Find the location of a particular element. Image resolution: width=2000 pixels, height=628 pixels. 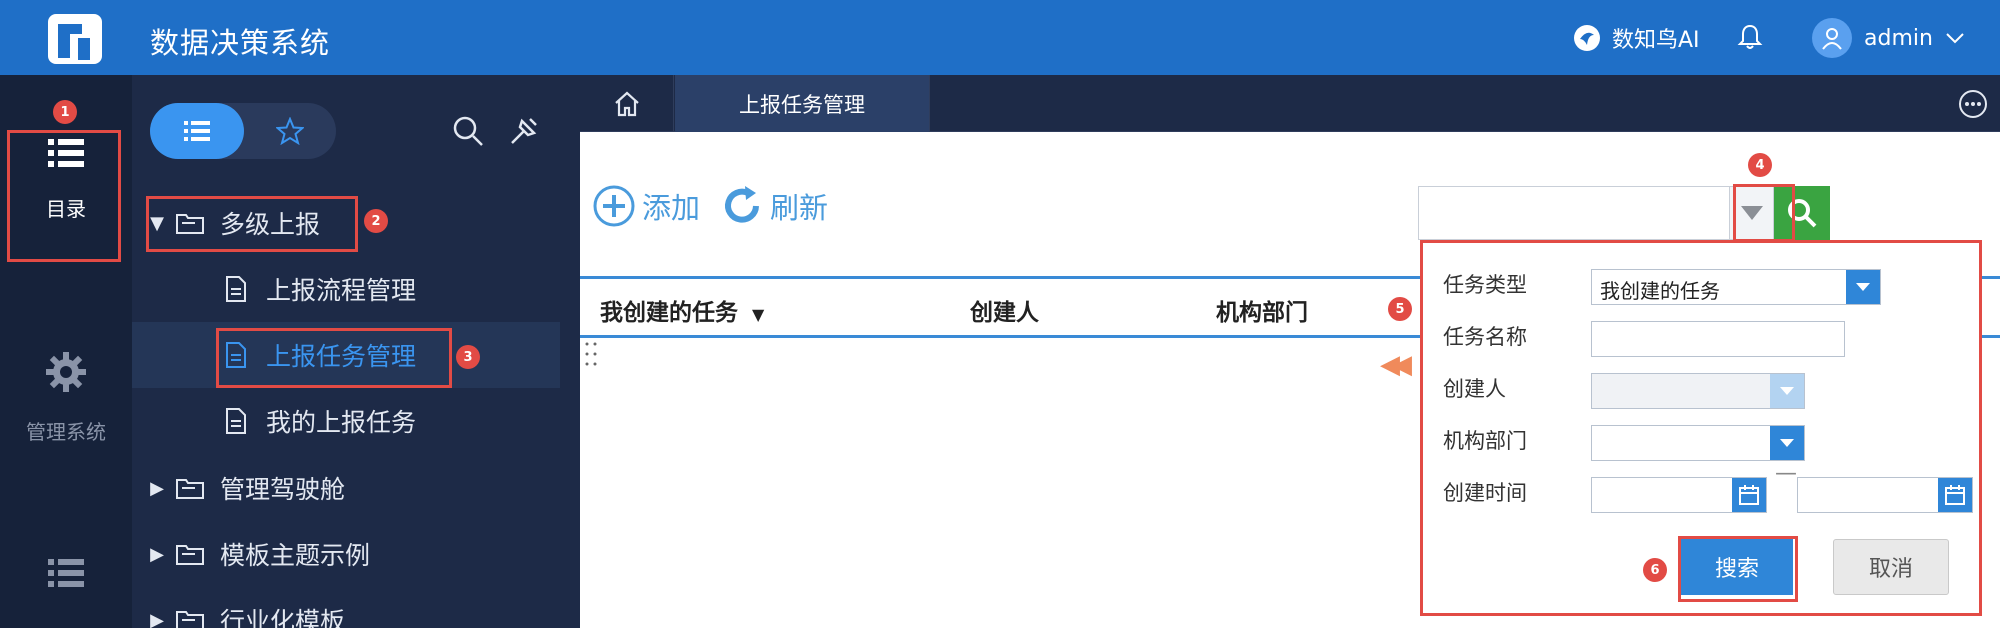

more-options-icon is located at coordinates (1973, 104).